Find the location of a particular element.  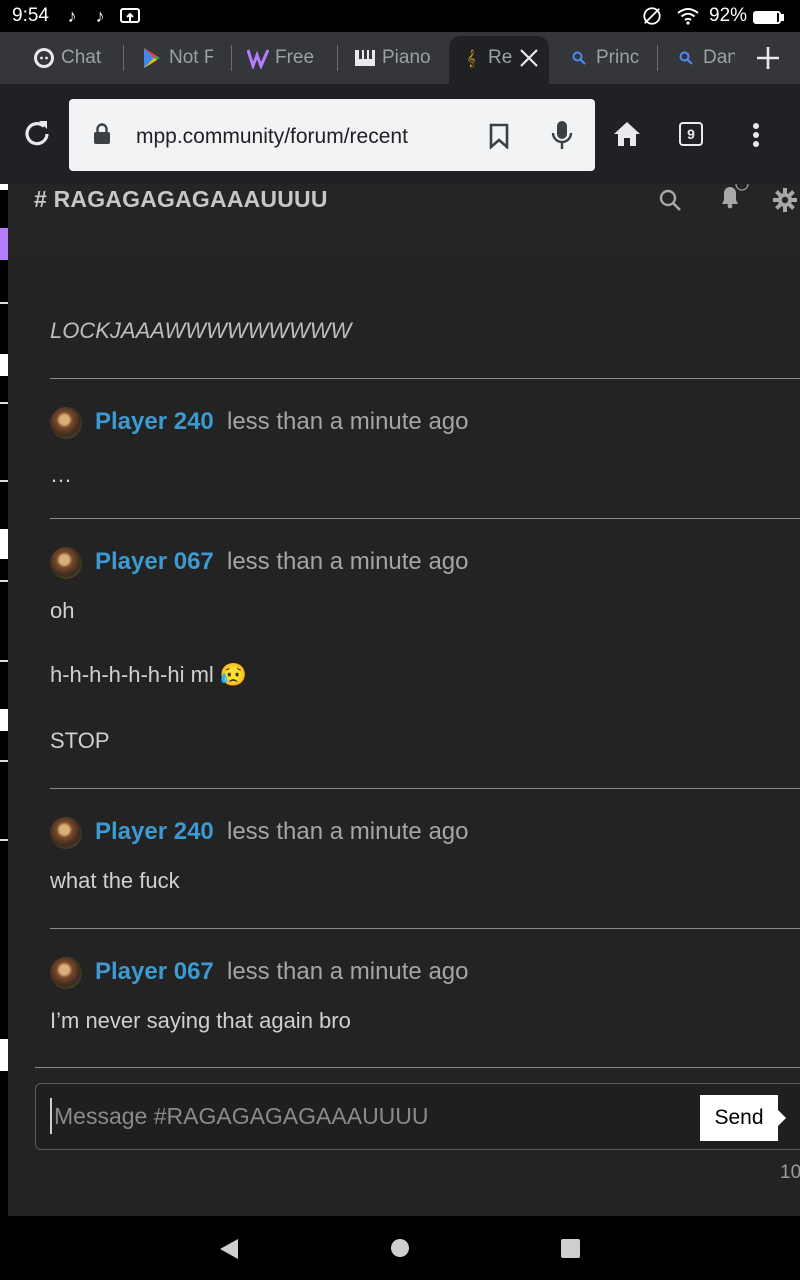

message-composer: Send is located at coordinates (417, 1116).